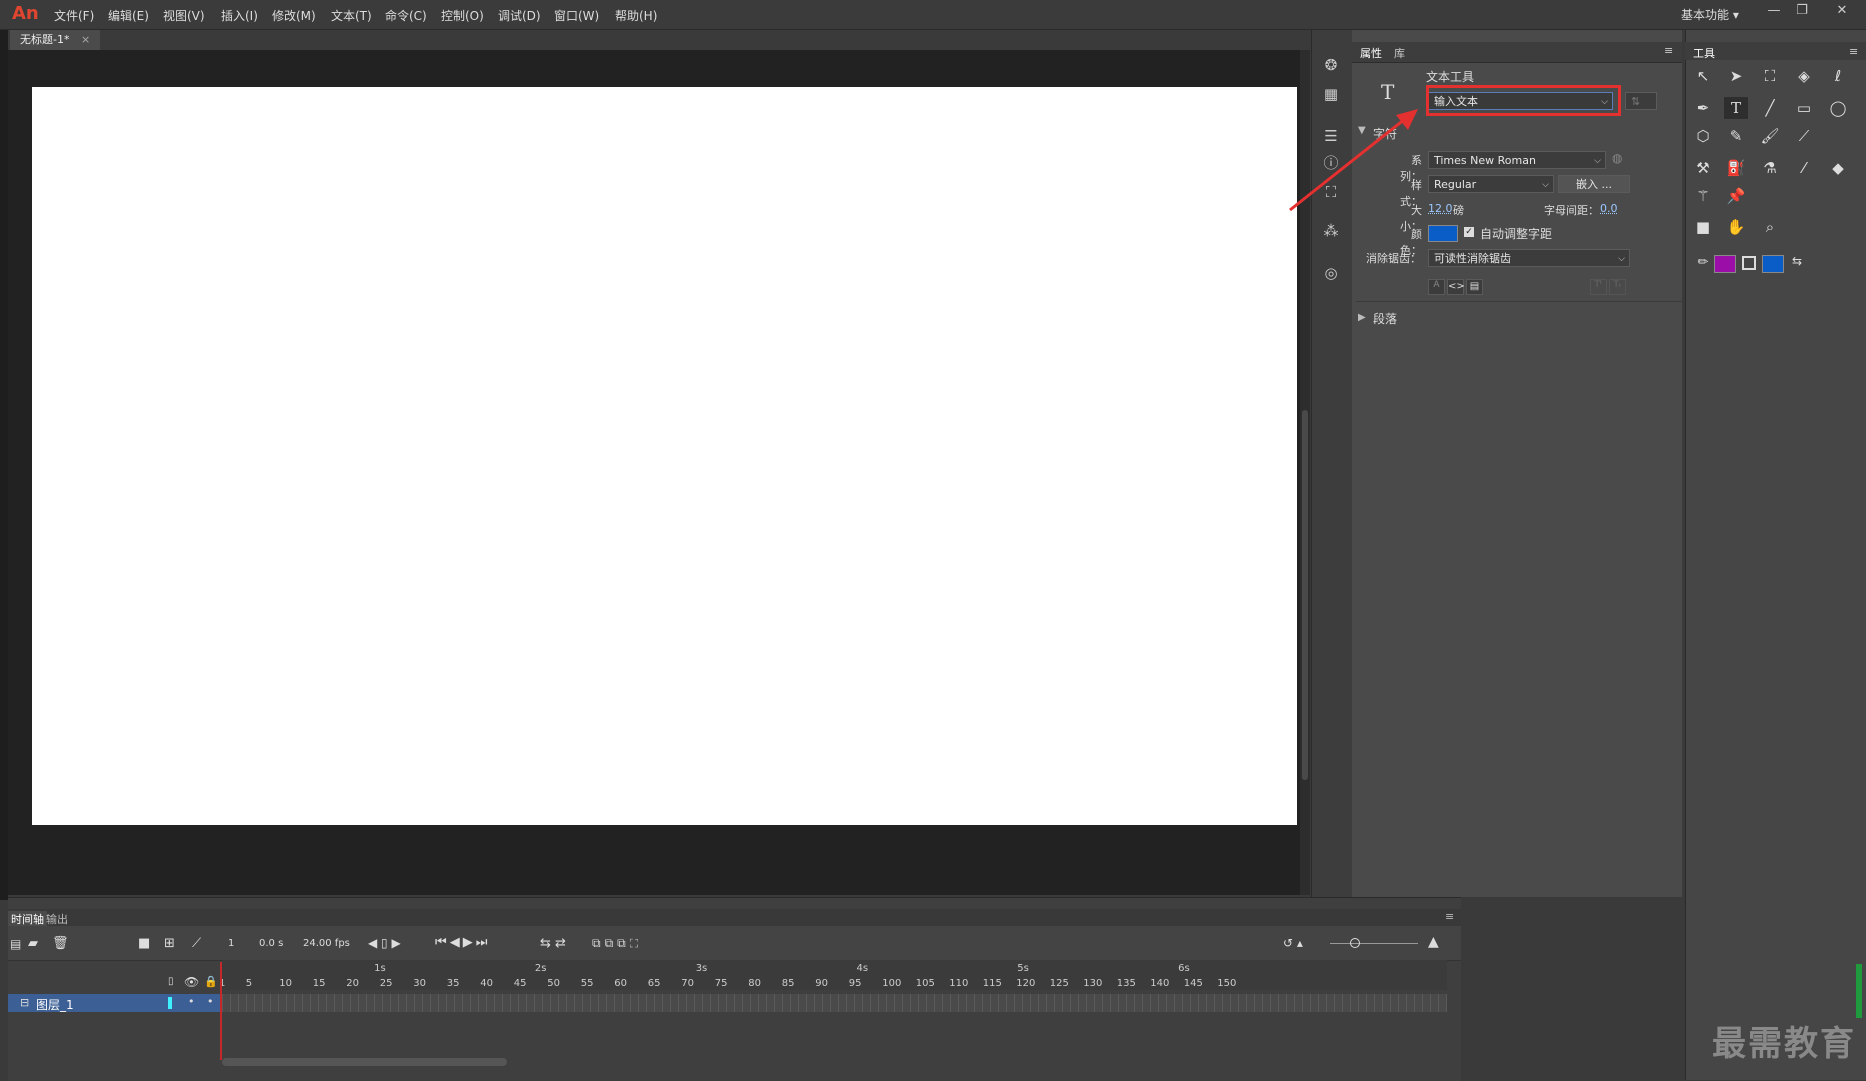 The width and height of the screenshot is (1866, 1081). What do you see at coordinates (1710, 14) in the screenshot?
I see `workspace-switcher: 基本功能 ▾` at bounding box center [1710, 14].